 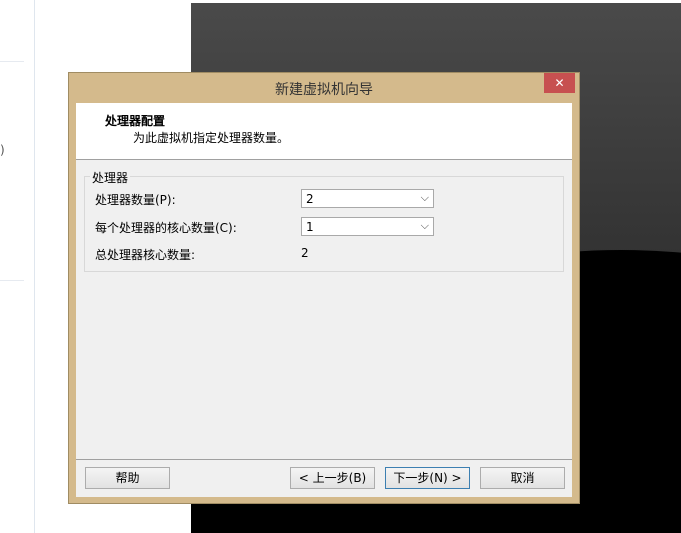 I want to click on next-button: 下一步(N) >, so click(x=427, y=478).